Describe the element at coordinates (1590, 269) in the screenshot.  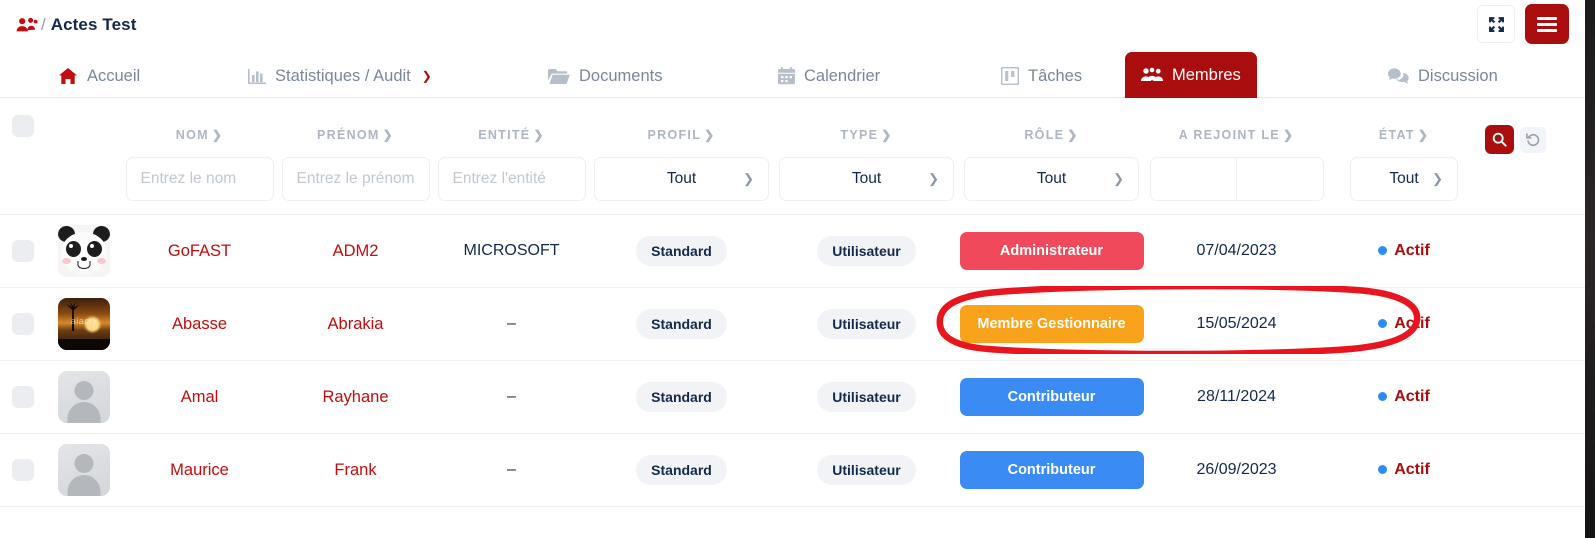
I see `scrollbar-thumb` at that location.